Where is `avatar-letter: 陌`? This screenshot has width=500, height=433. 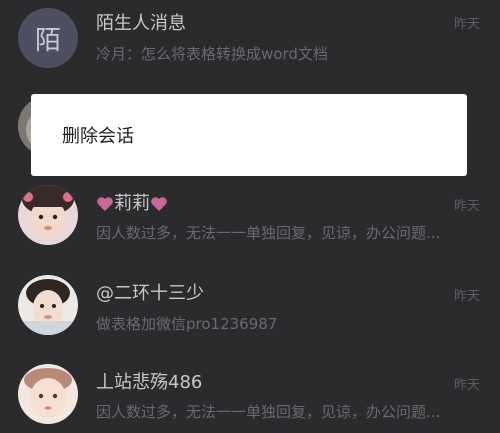 avatar-letter: 陌 is located at coordinates (47, 40).